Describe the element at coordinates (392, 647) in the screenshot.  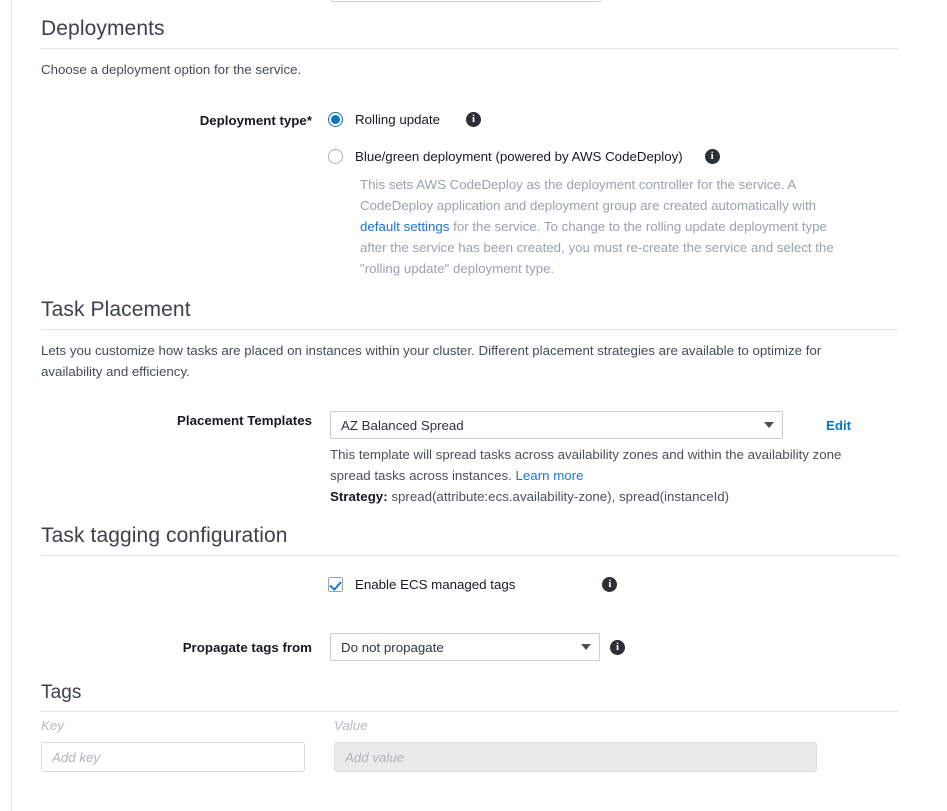
I see `propagate-tags-from-select-value: Do not propagate` at that location.